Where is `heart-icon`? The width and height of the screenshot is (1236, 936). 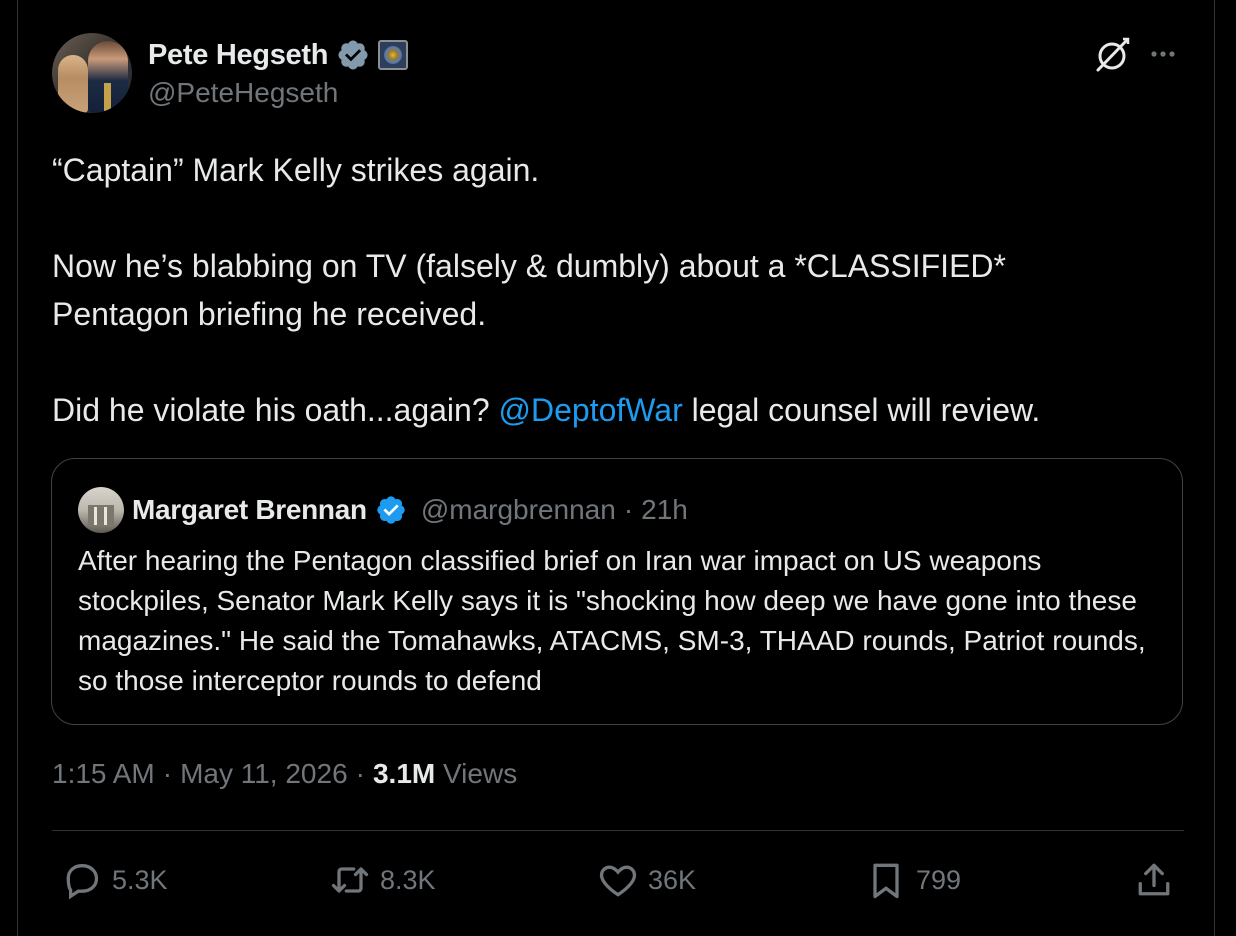
heart-icon is located at coordinates (618, 881).